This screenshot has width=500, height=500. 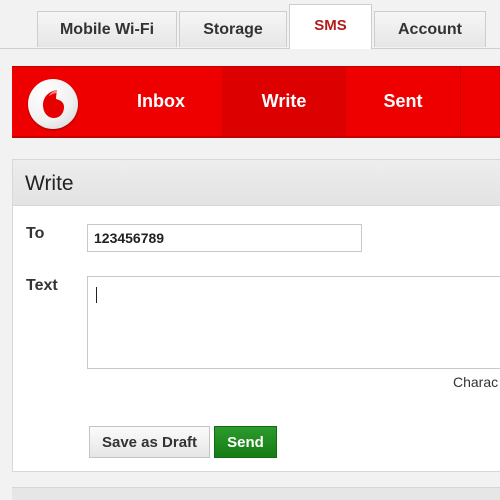 What do you see at coordinates (256, 183) in the screenshot?
I see `panel-header: Write` at bounding box center [256, 183].